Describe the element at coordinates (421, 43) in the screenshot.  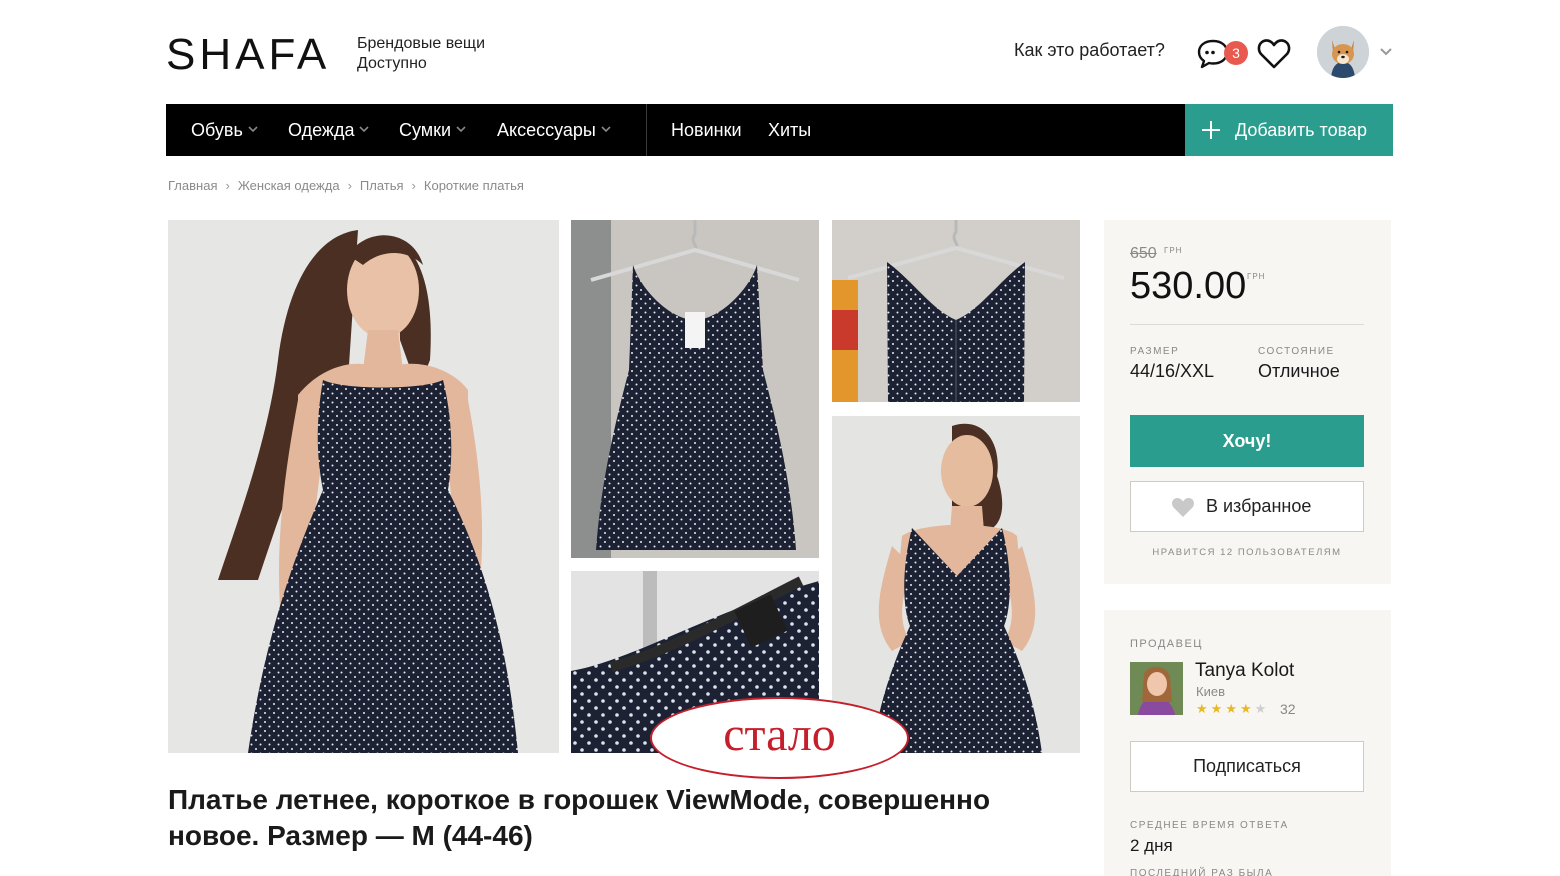
I see `tagline-line1: Брендовые вещи` at that location.